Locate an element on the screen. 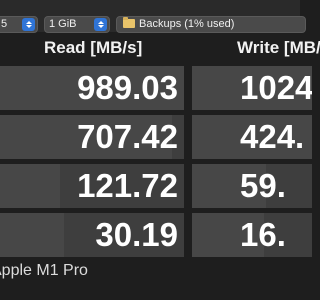 The image size is (320, 300). device-name: Apple M1 Pro is located at coordinates (44, 270).